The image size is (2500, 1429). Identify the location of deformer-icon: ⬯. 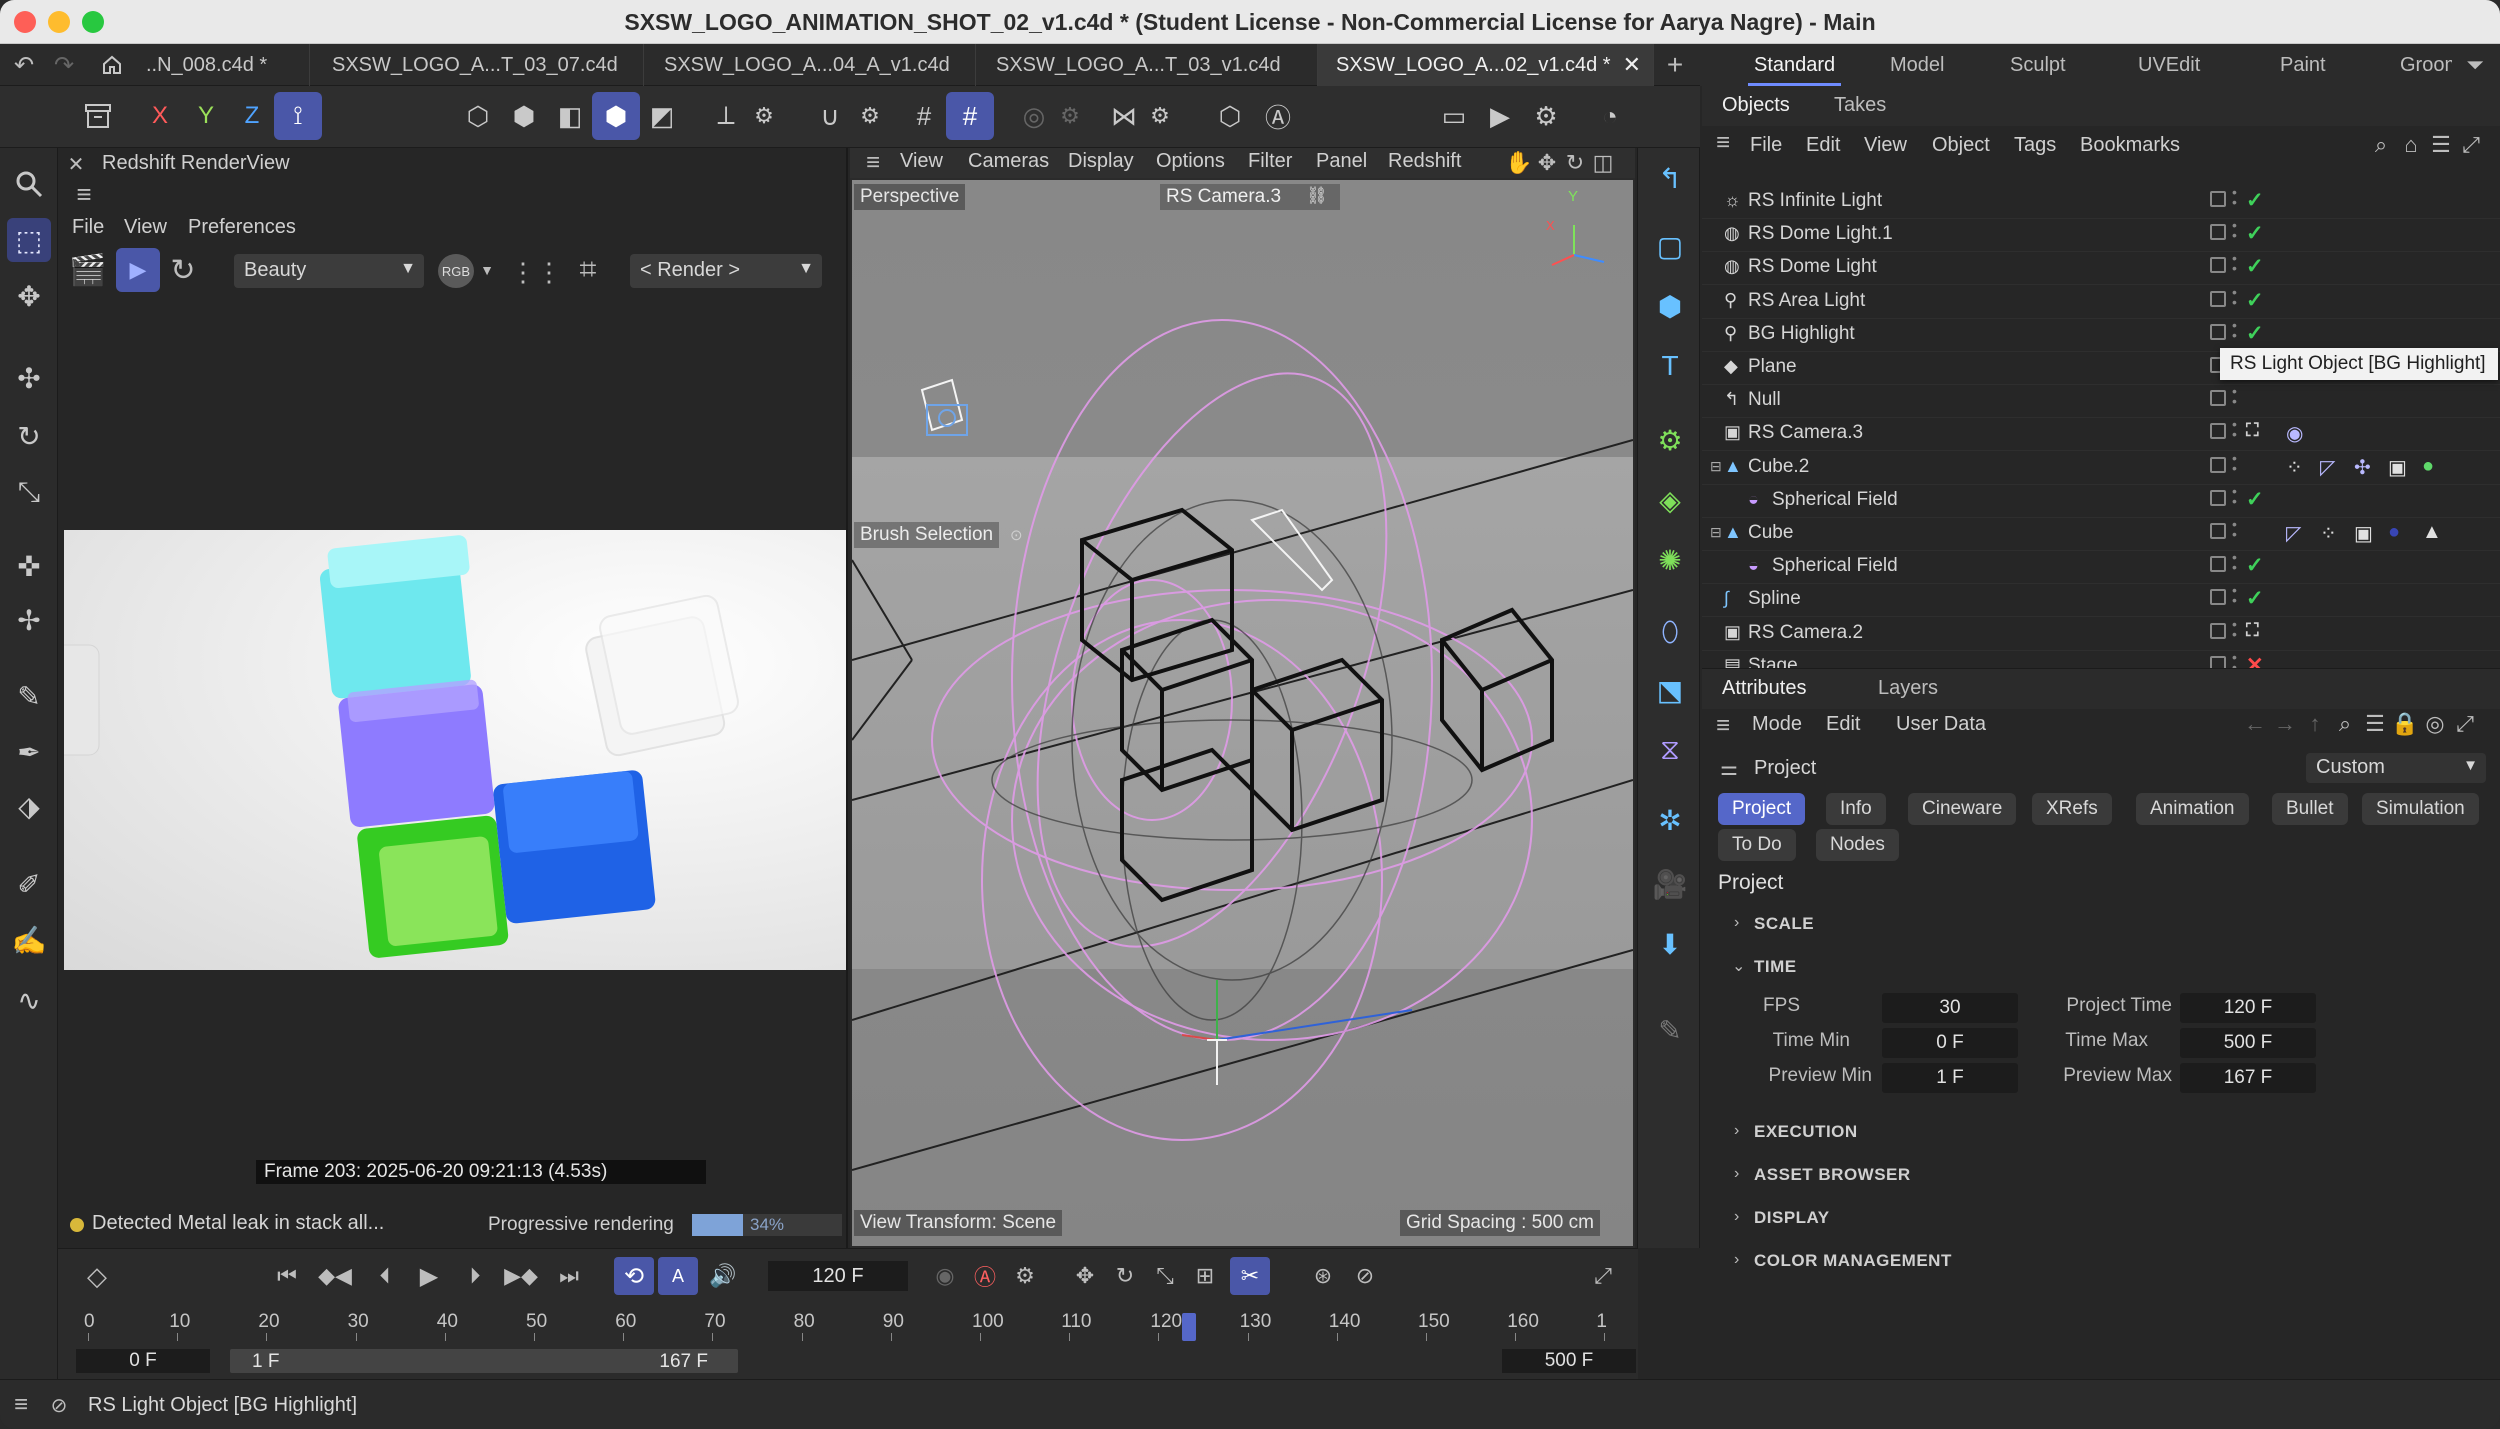
(1670, 632).